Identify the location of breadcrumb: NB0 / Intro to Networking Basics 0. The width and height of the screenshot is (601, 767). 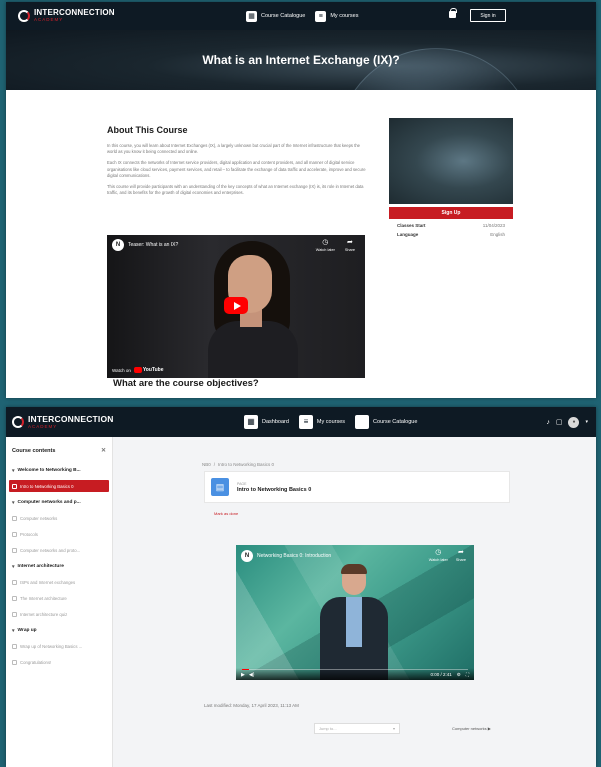
(238, 464).